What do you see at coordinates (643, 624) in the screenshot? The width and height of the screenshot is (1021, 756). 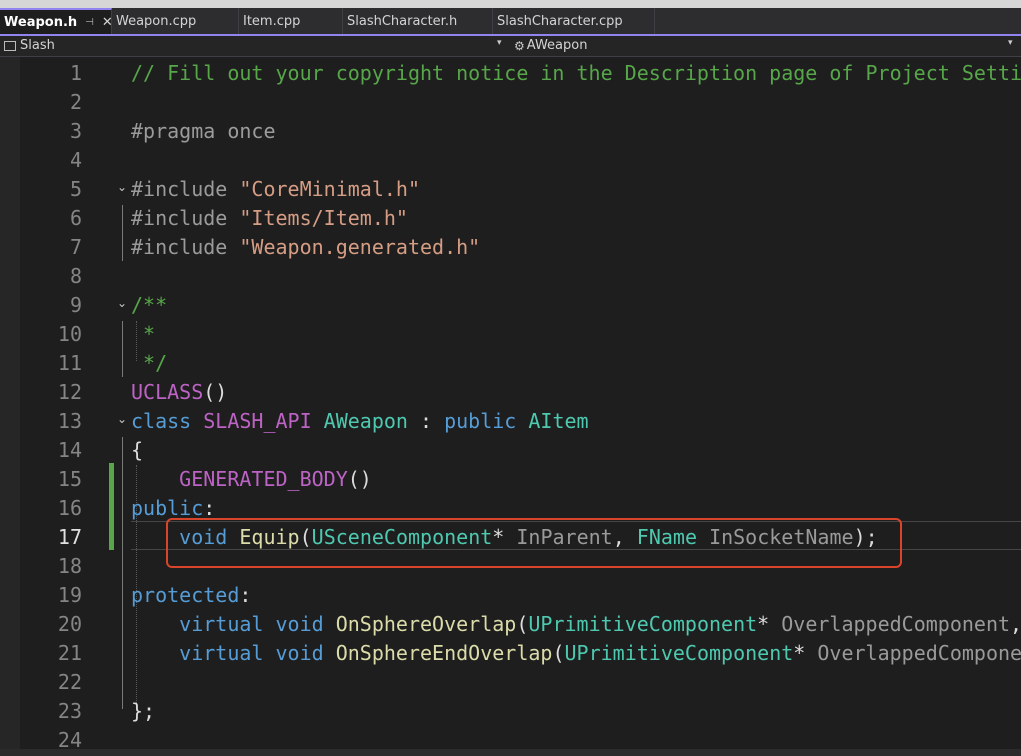 I see `code-token: UPrimitiveComponent` at bounding box center [643, 624].